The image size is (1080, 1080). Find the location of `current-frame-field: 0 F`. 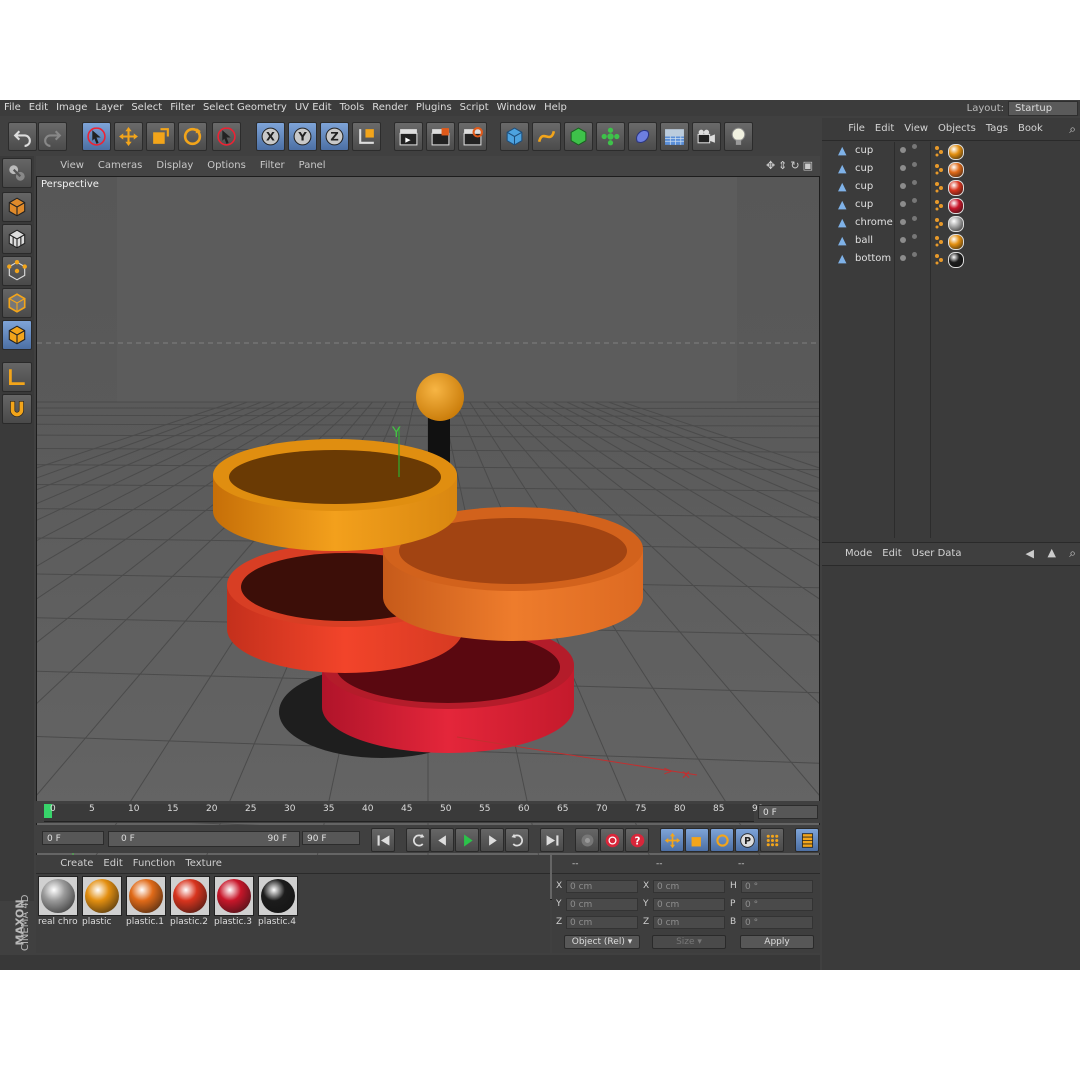

current-frame-field: 0 F is located at coordinates (788, 812).